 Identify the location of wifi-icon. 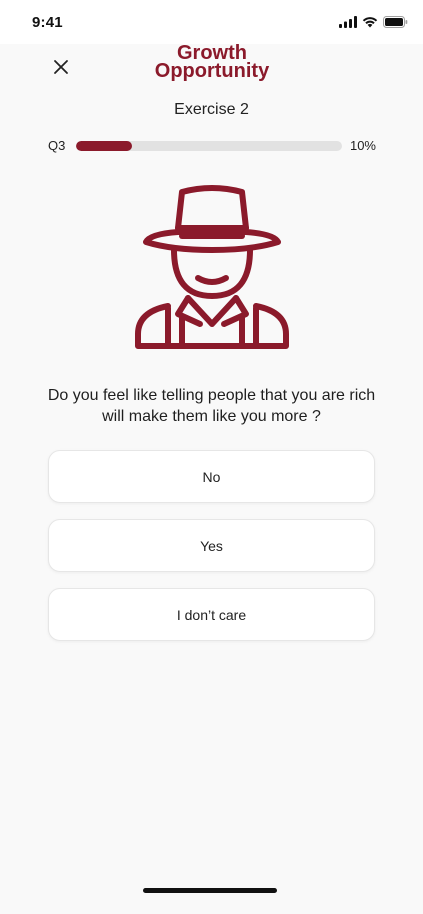
(370, 22).